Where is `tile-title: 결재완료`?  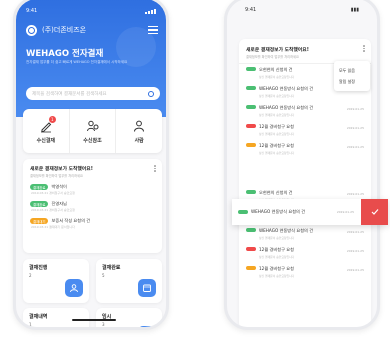
tile-title: 결재완료 is located at coordinates (111, 268).